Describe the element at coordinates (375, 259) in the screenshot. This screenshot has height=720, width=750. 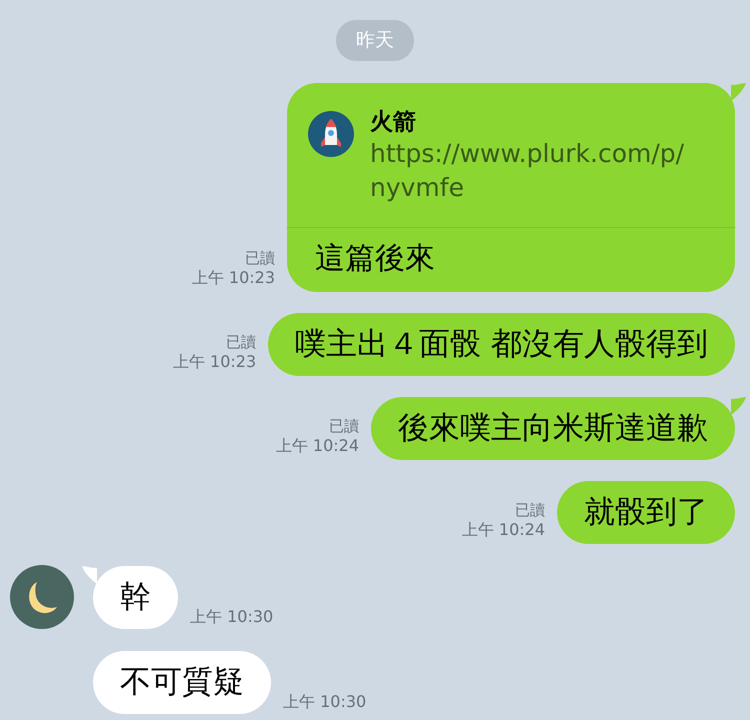
I see `message-text: 這篇後來` at that location.